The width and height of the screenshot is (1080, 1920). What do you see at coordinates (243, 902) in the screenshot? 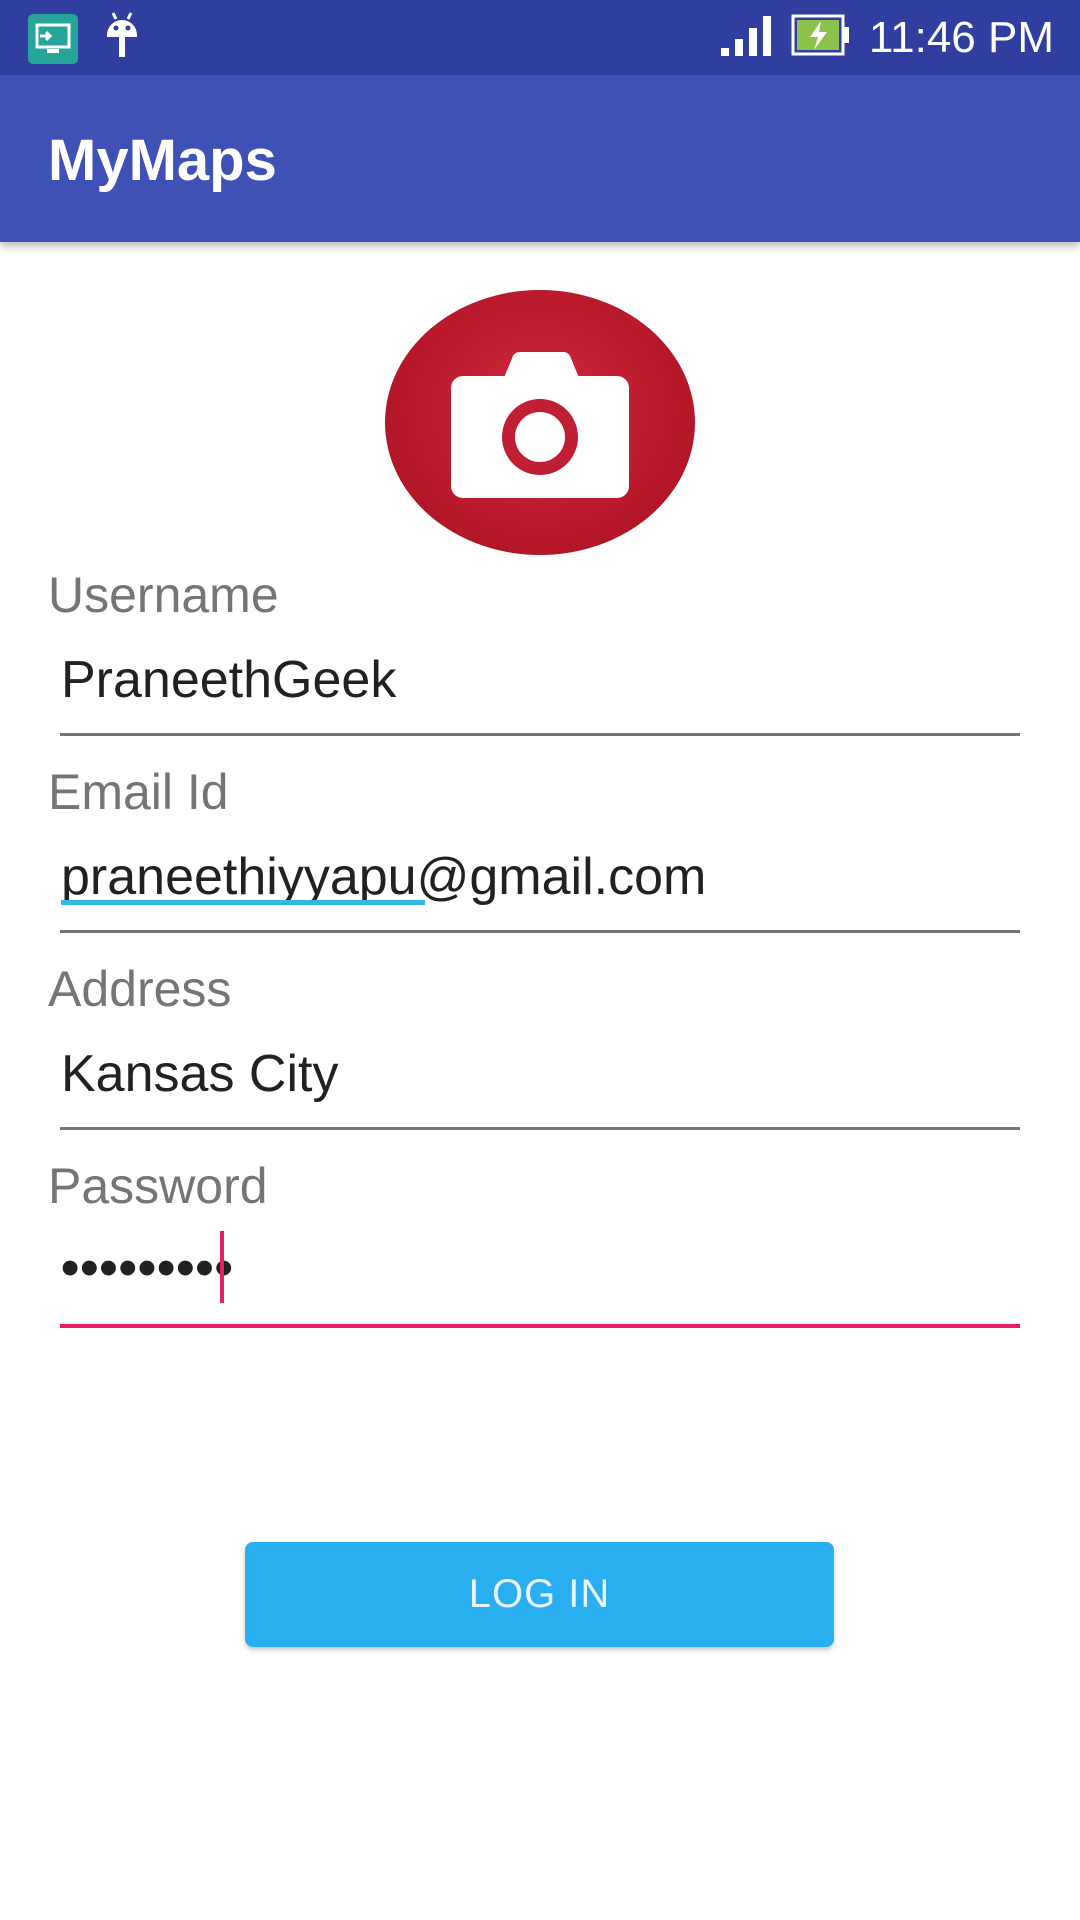
I see `spellcheck-underline` at bounding box center [243, 902].